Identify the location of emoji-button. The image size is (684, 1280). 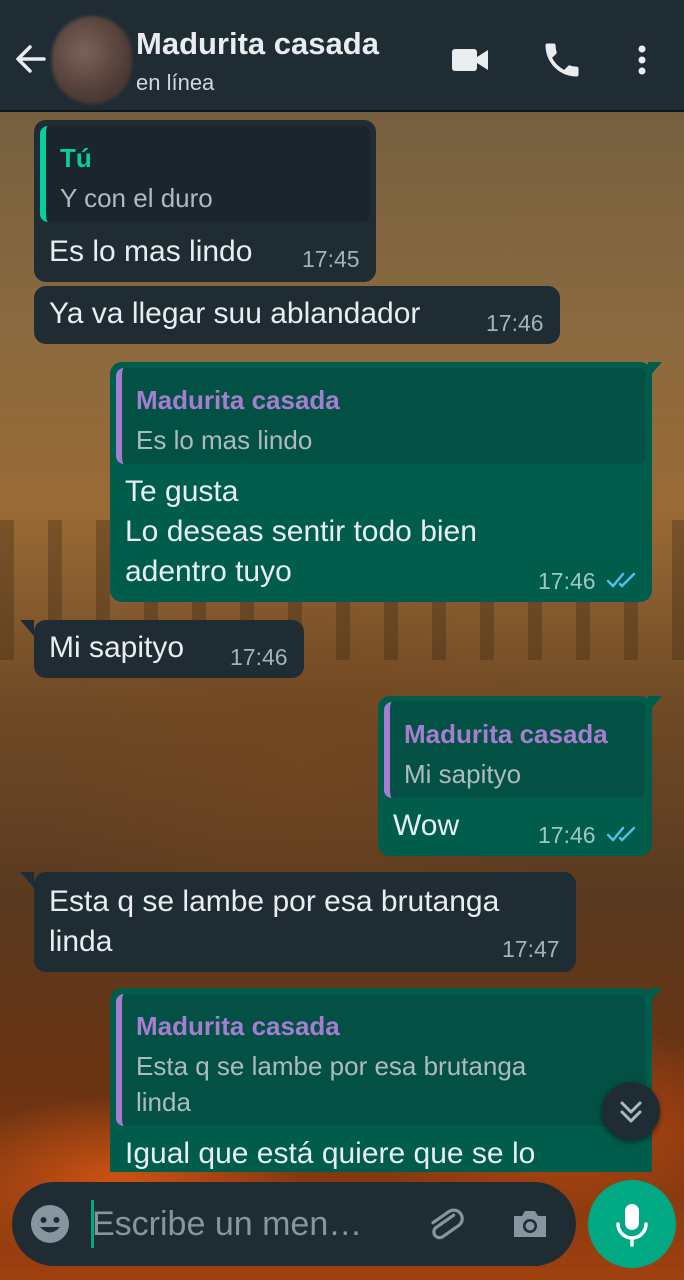
(50, 1224).